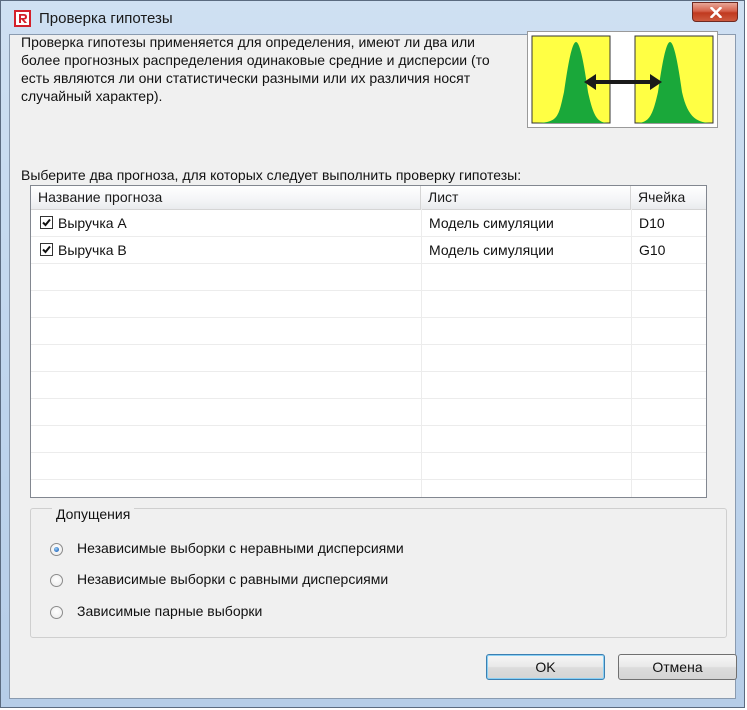 Image resolution: width=747 pixels, height=710 pixels. Describe the element at coordinates (93, 514) in the screenshot. I see `assumptions-title: Допущения` at that location.